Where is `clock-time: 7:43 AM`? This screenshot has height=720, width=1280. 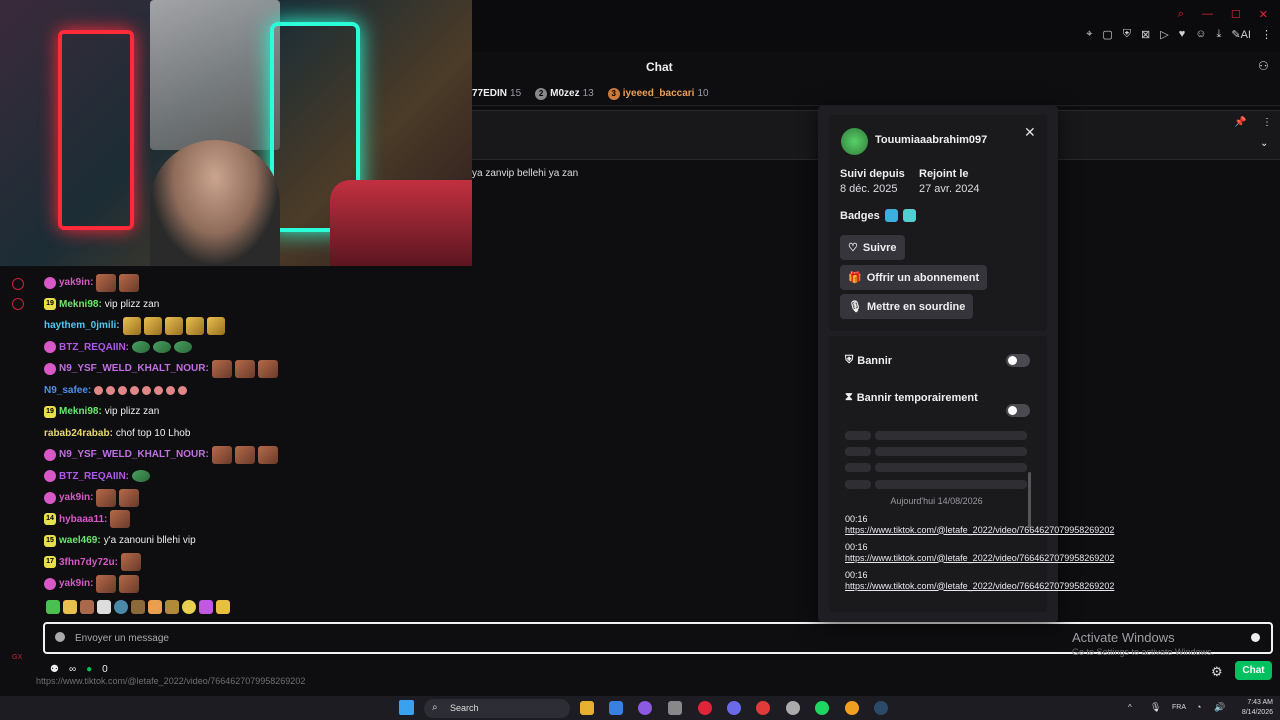 clock-time: 7:43 AM is located at coordinates (1253, 702).